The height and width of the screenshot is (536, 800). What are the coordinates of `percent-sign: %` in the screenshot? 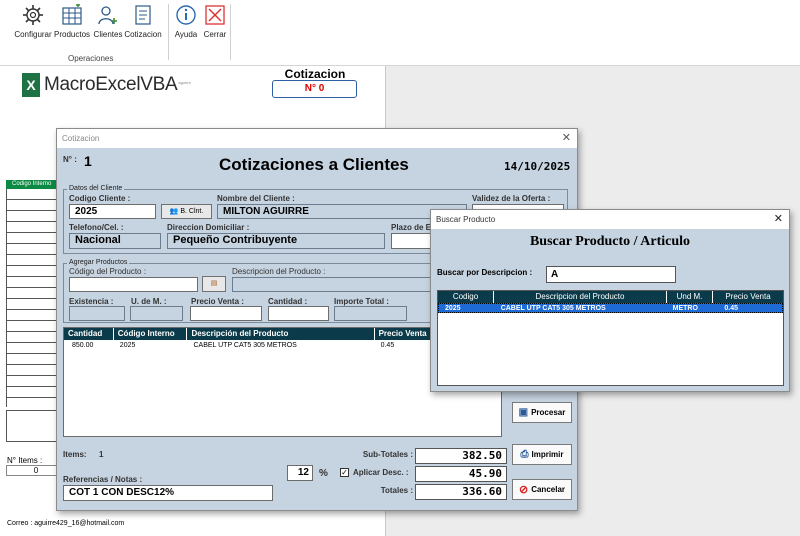 It's located at (323, 473).